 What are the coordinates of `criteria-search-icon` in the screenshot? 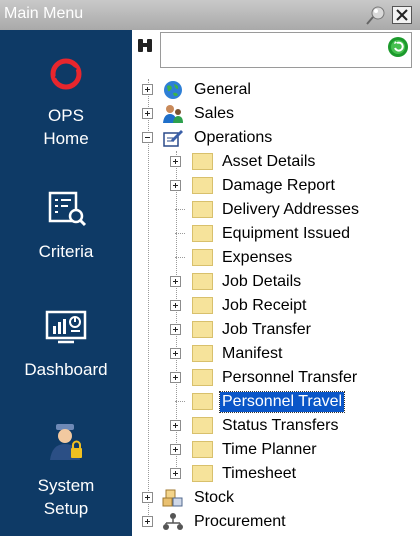 It's located at (66, 212).